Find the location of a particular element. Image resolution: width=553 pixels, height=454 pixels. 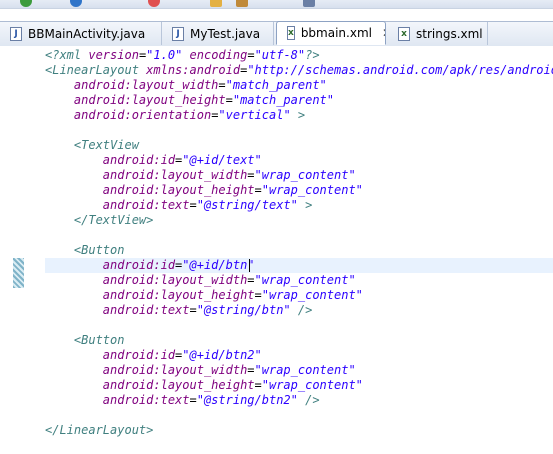

code-line: android:text="@string/btn" /> is located at coordinates (179, 310).